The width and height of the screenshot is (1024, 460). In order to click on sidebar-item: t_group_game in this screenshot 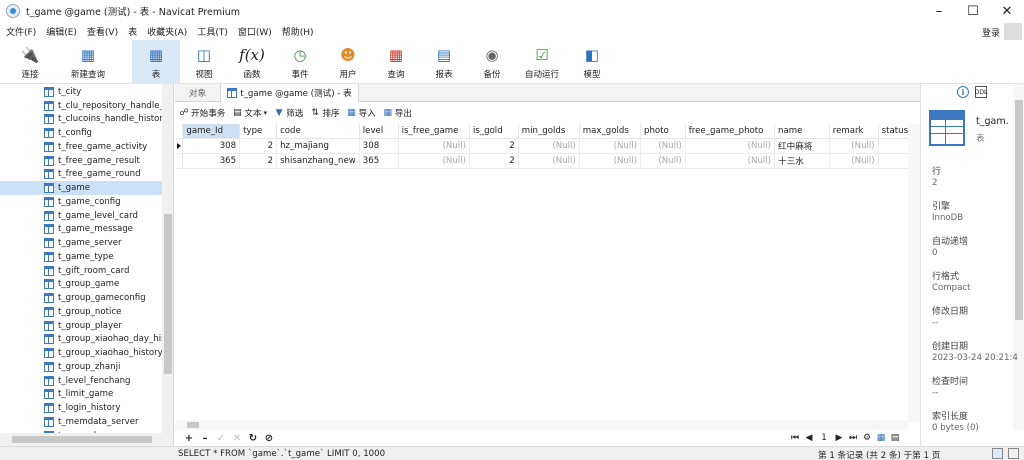, I will do `click(103, 285)`.